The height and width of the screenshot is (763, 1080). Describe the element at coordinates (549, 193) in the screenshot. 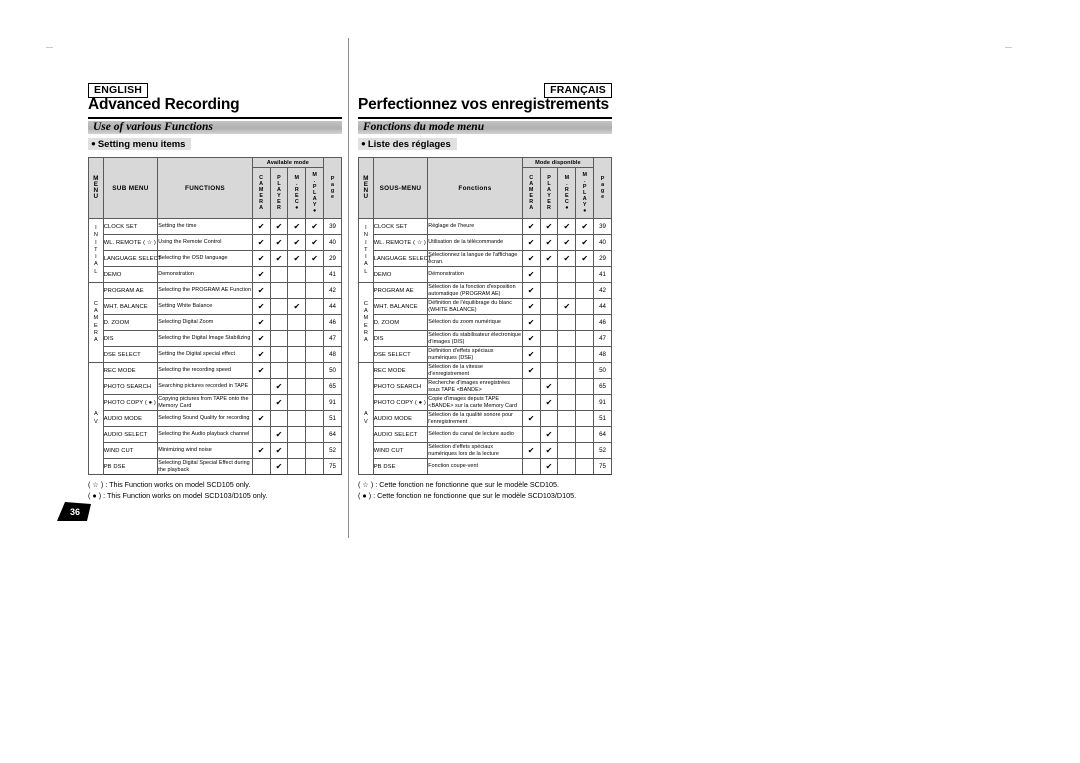

I see `header-mode-player-label: PLAYER` at that location.